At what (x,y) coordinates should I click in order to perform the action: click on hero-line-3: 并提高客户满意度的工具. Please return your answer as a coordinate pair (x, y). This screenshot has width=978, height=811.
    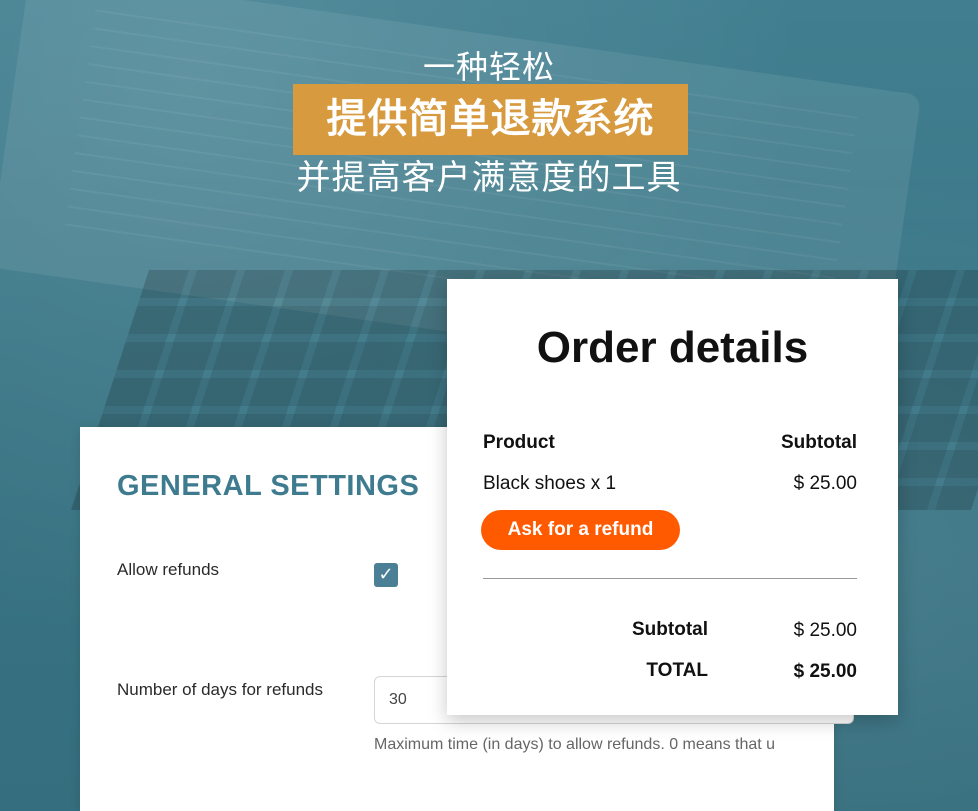
    Looking at the image, I should click on (489, 178).